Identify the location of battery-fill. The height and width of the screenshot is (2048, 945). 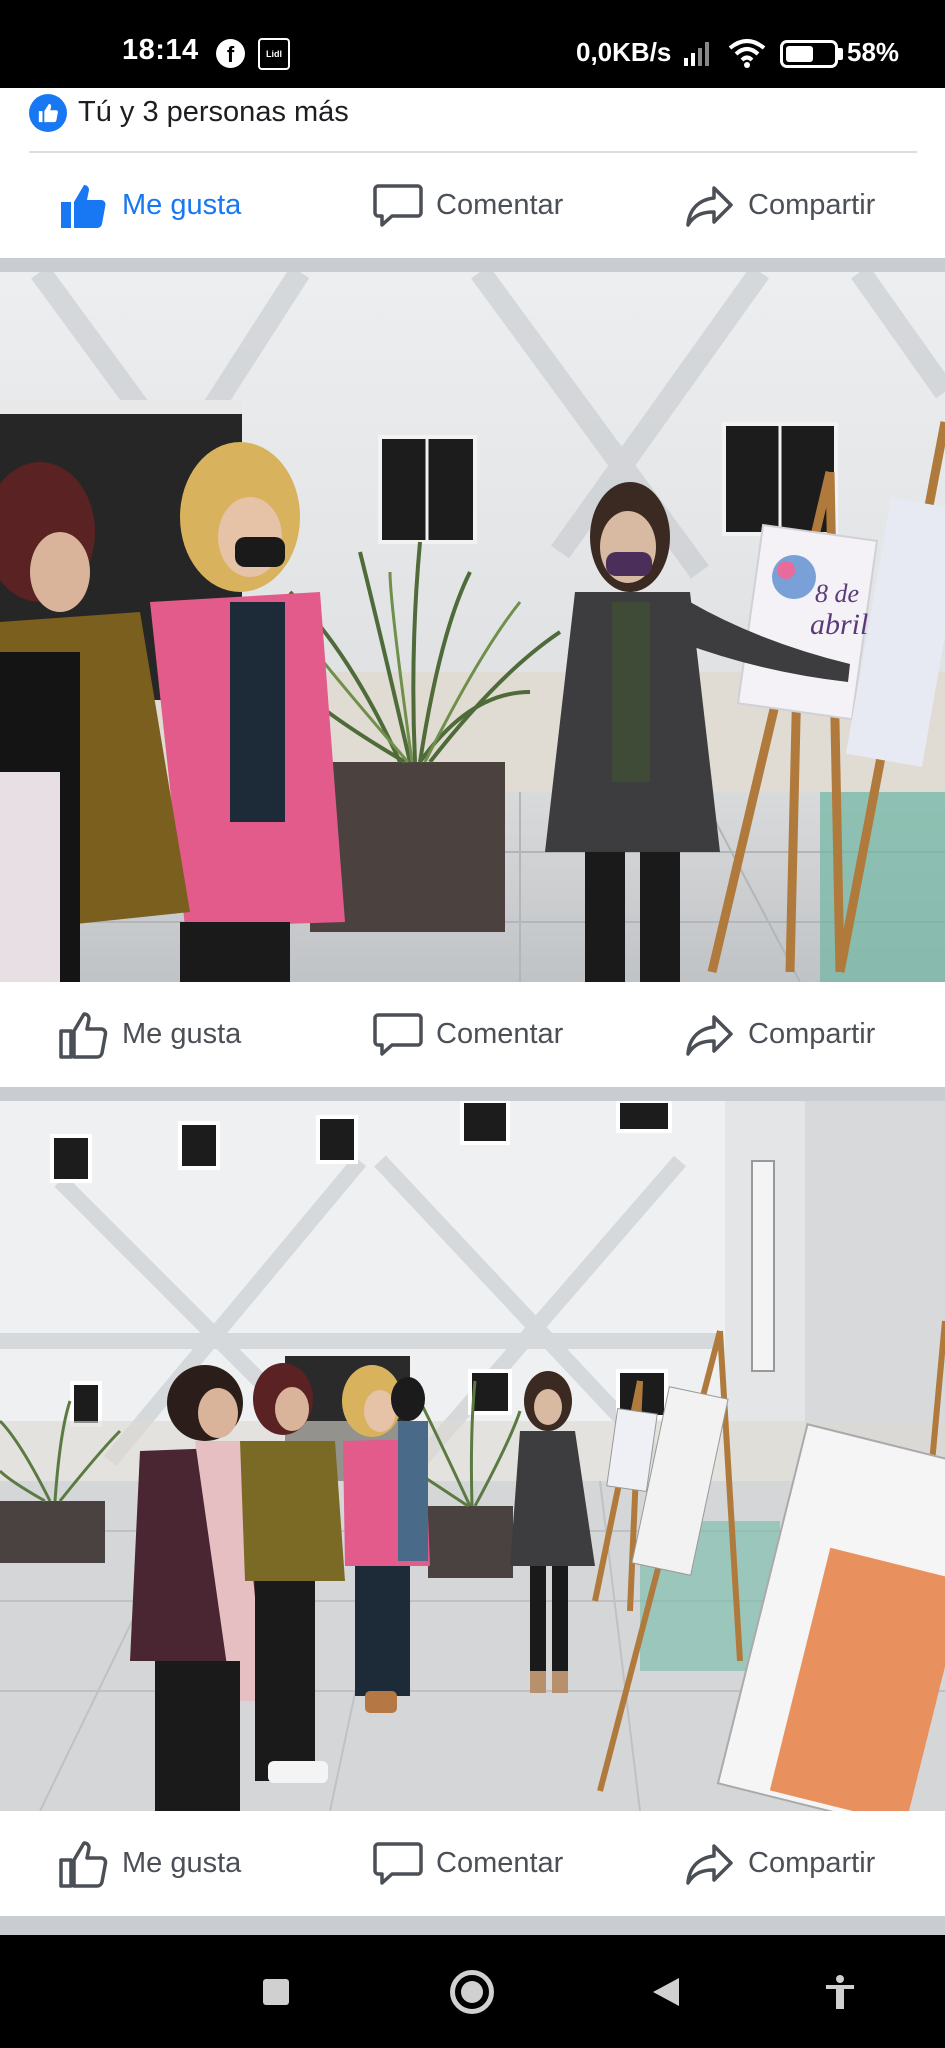
(799, 54).